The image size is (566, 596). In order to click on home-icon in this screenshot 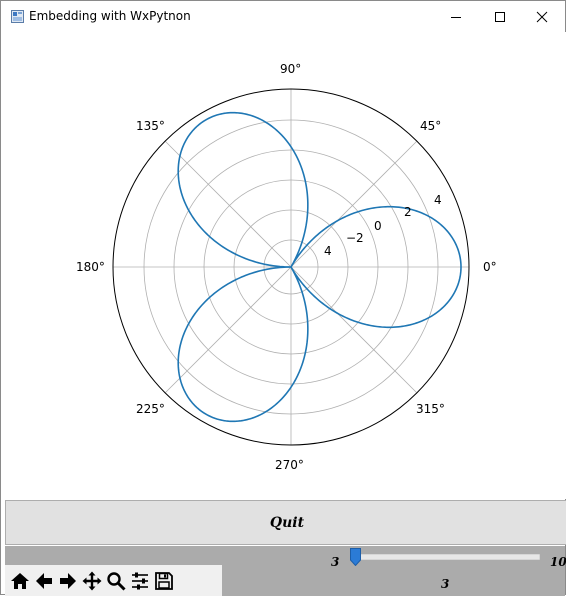, I will do `click(19, 580)`.